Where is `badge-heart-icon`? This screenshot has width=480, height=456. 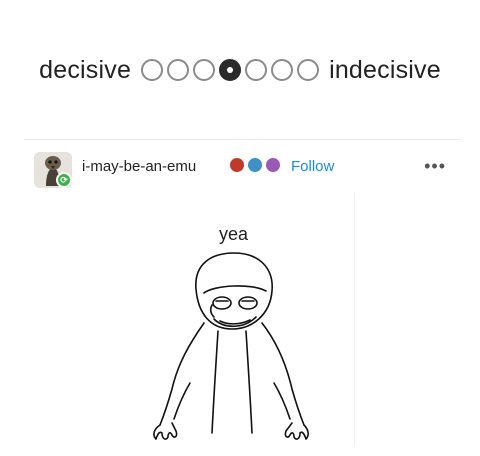
badge-heart-icon is located at coordinates (237, 165).